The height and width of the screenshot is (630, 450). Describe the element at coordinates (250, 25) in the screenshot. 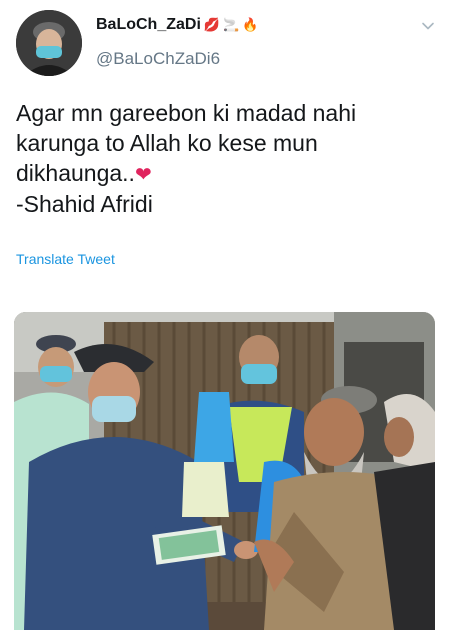

I see `fire-emoji-icon: 🔥` at that location.